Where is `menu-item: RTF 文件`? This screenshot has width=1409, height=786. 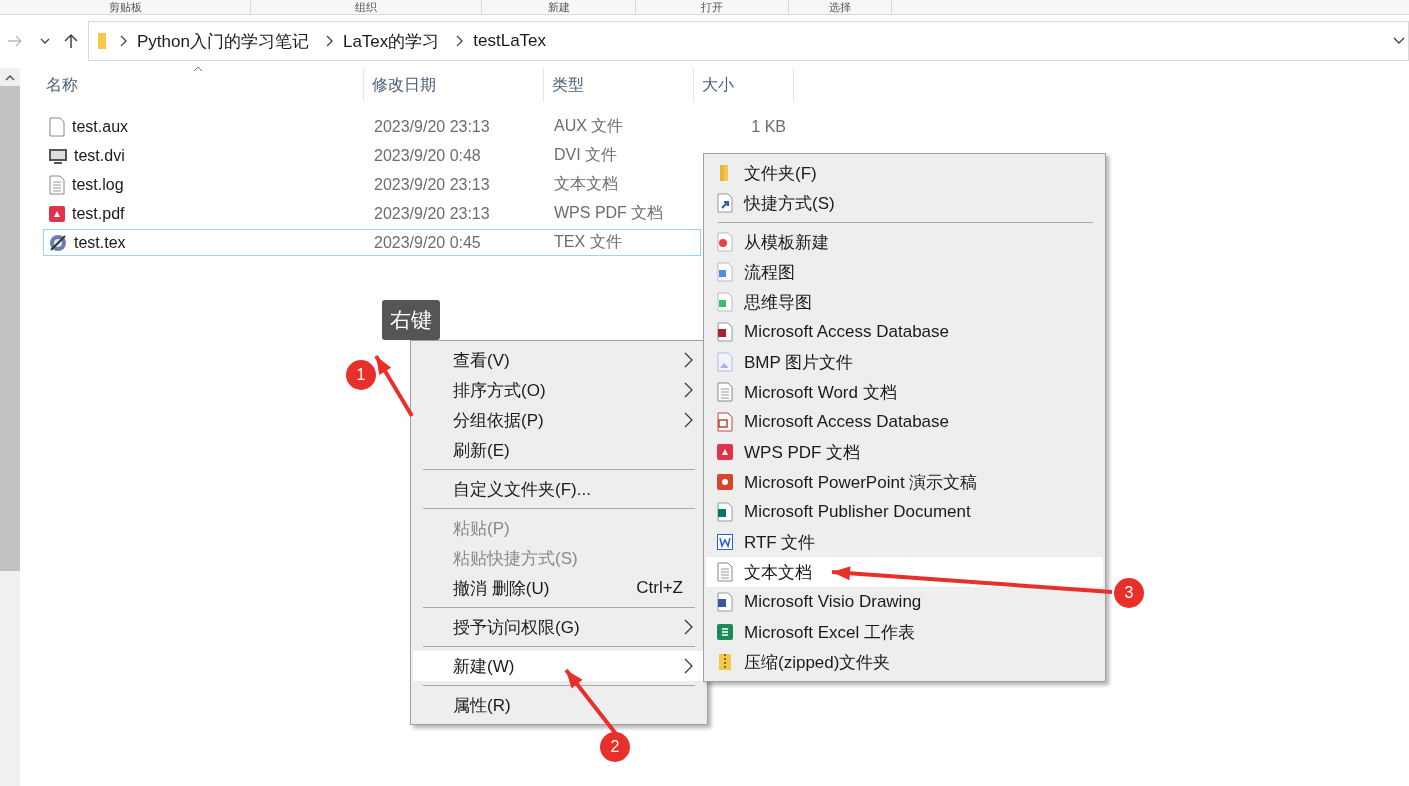
menu-item: RTF 文件 is located at coordinates (904, 542).